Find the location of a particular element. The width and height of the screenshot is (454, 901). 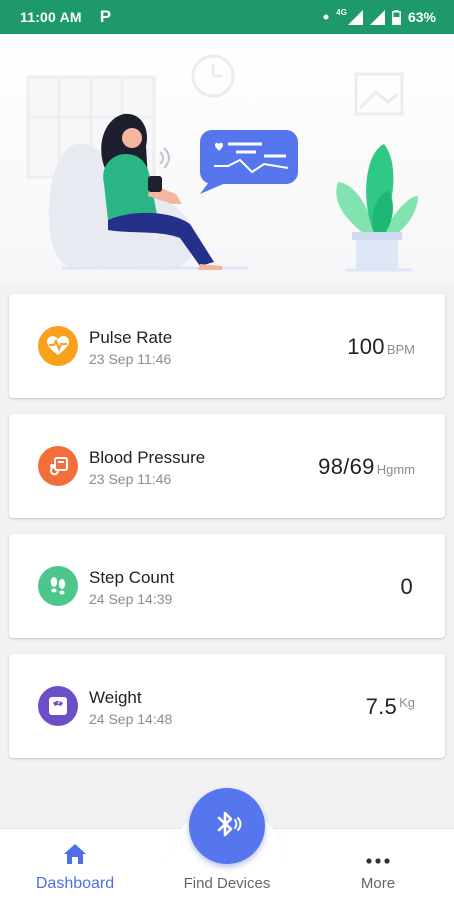

blood-pressure-card: Blood Pressure 23 Sep 11:46 98/69 Hgmm is located at coordinates (227, 466).